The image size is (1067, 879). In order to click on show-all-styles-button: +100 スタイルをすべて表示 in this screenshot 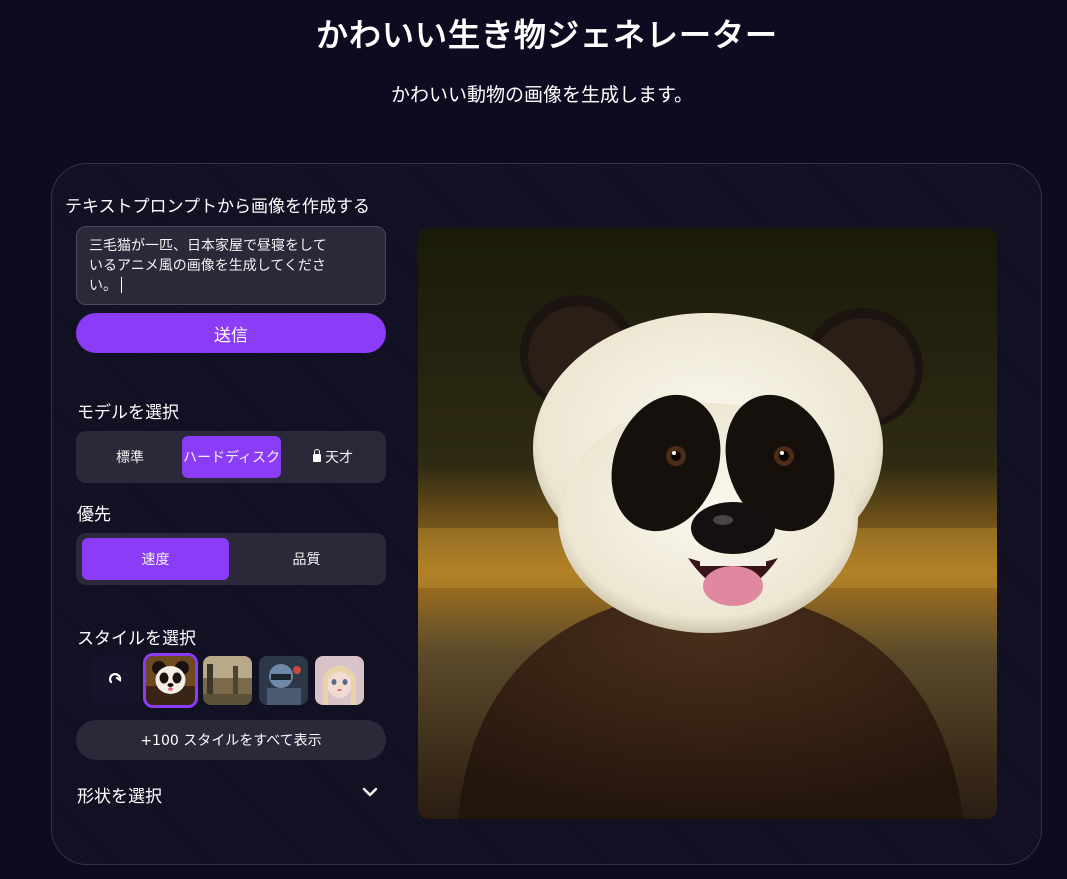, I will do `click(231, 740)`.